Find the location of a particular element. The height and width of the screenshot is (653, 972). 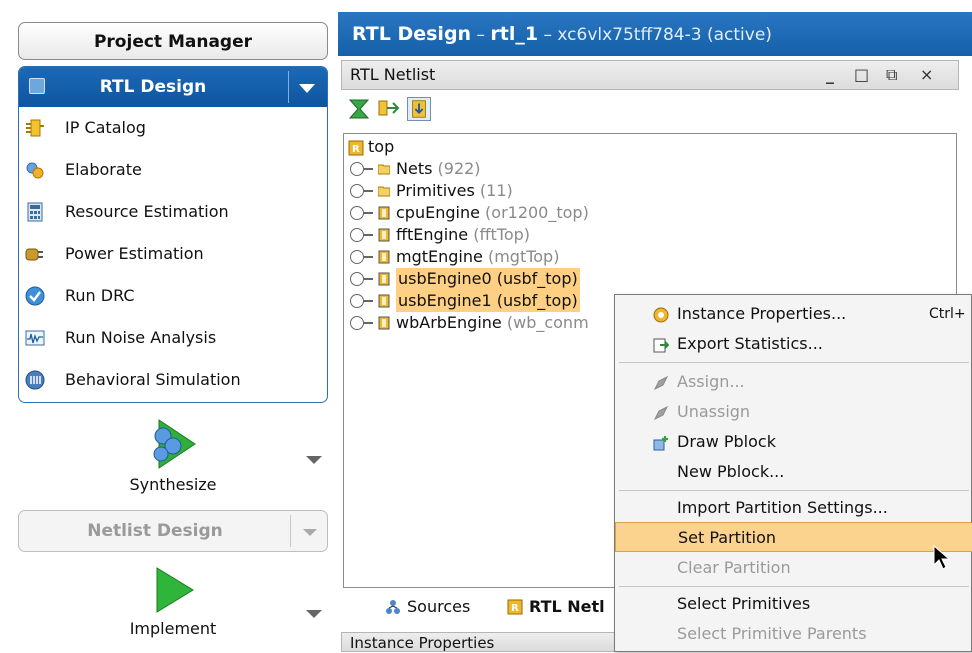

synthesize-step: Synthesize is located at coordinates (173, 460).